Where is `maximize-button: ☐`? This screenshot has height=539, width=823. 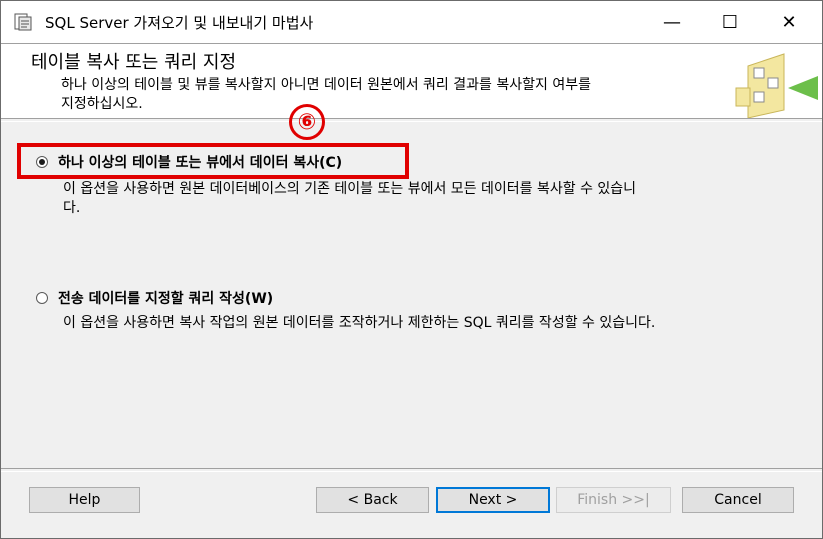
maximize-button: ☐ is located at coordinates (730, 22).